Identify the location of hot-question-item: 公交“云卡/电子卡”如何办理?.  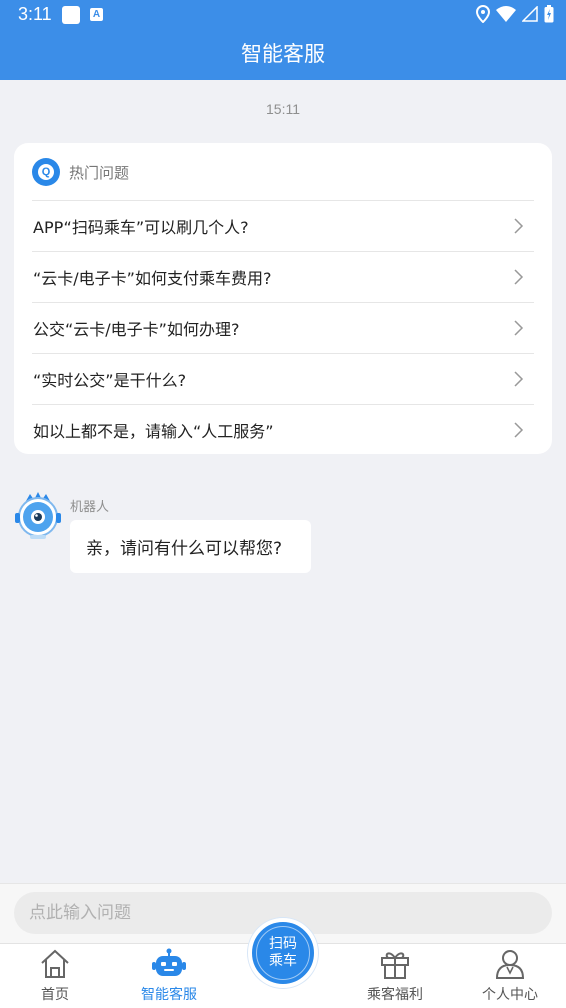
(283, 327).